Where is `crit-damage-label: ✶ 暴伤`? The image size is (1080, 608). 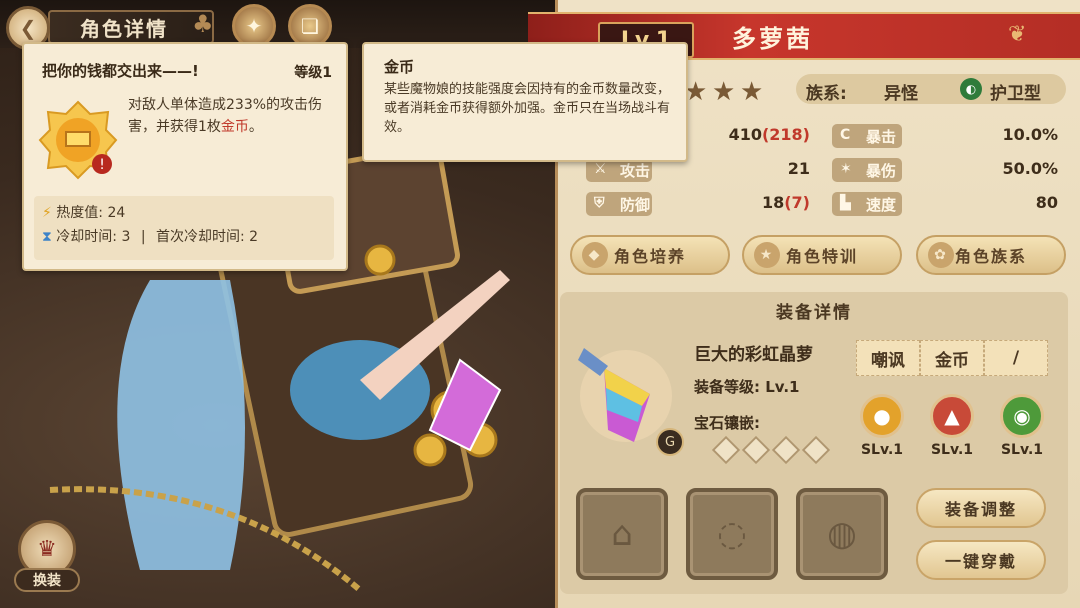 crit-damage-label: ✶ 暴伤 is located at coordinates (867, 170).